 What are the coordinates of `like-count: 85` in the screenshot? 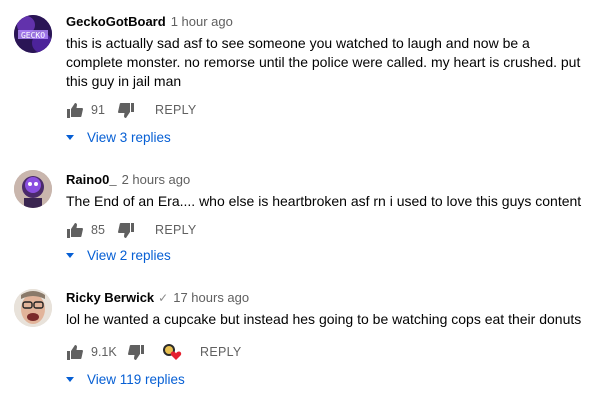 It's located at (98, 230).